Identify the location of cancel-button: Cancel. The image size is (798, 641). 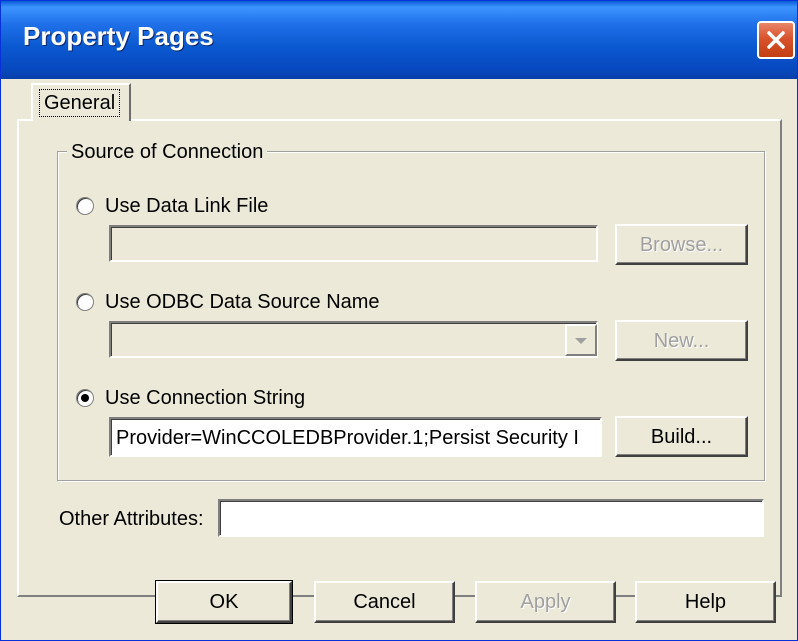
(384, 602).